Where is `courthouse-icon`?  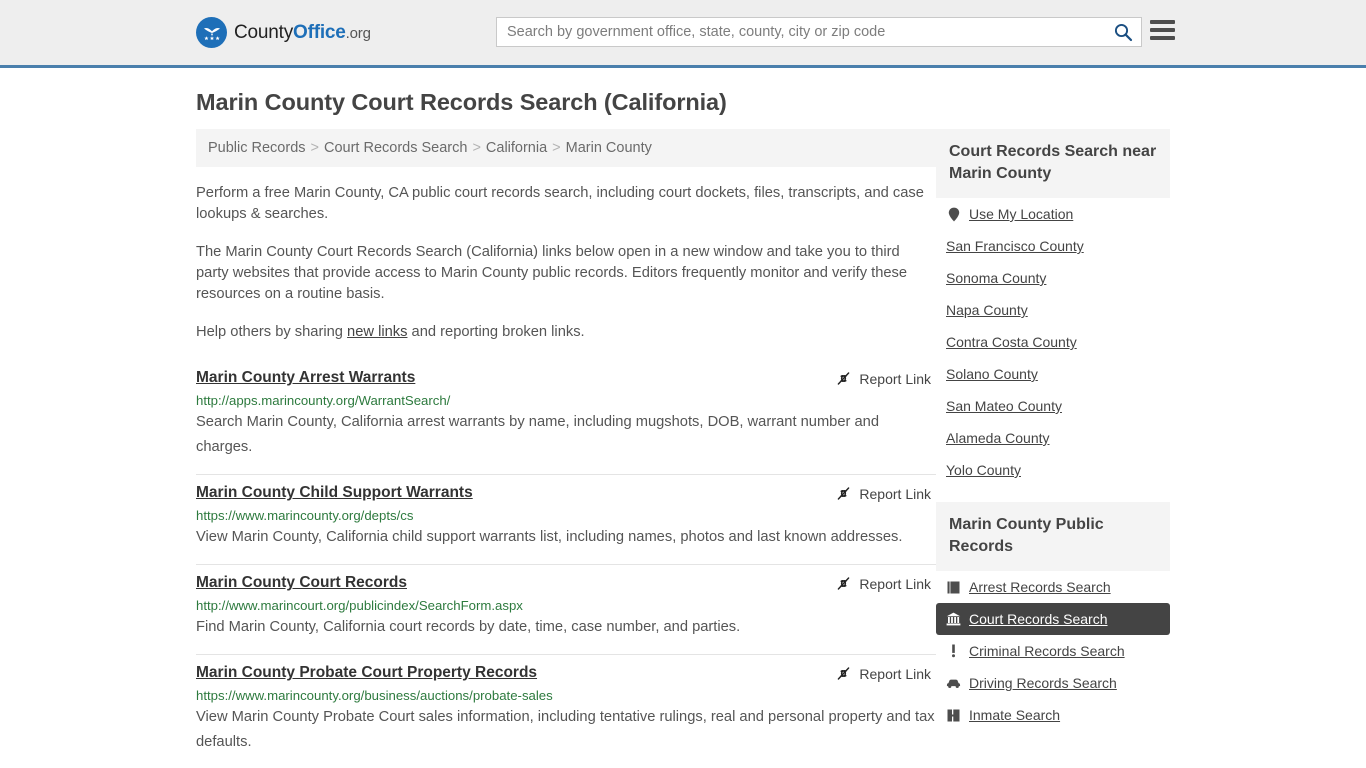 courthouse-icon is located at coordinates (953, 619).